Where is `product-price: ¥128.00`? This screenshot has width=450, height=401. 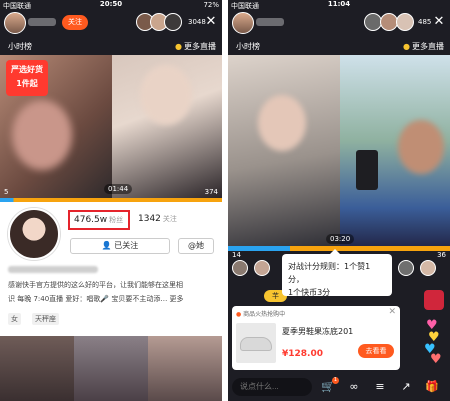 product-price: ¥128.00 is located at coordinates (302, 354).